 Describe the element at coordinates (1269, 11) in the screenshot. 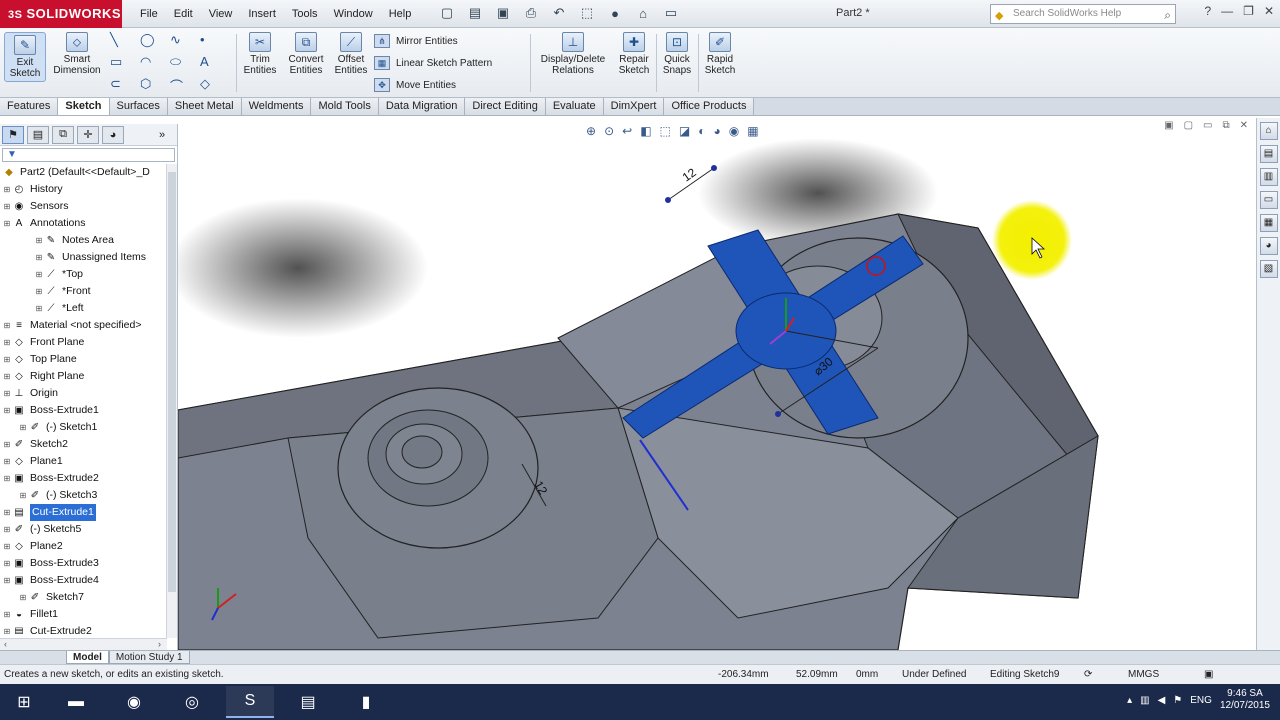

I see `close-button: ✕` at that location.